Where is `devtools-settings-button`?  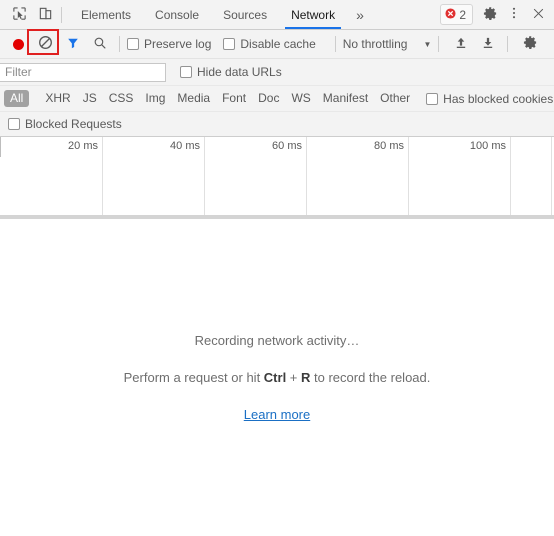 devtools-settings-button is located at coordinates (490, 15).